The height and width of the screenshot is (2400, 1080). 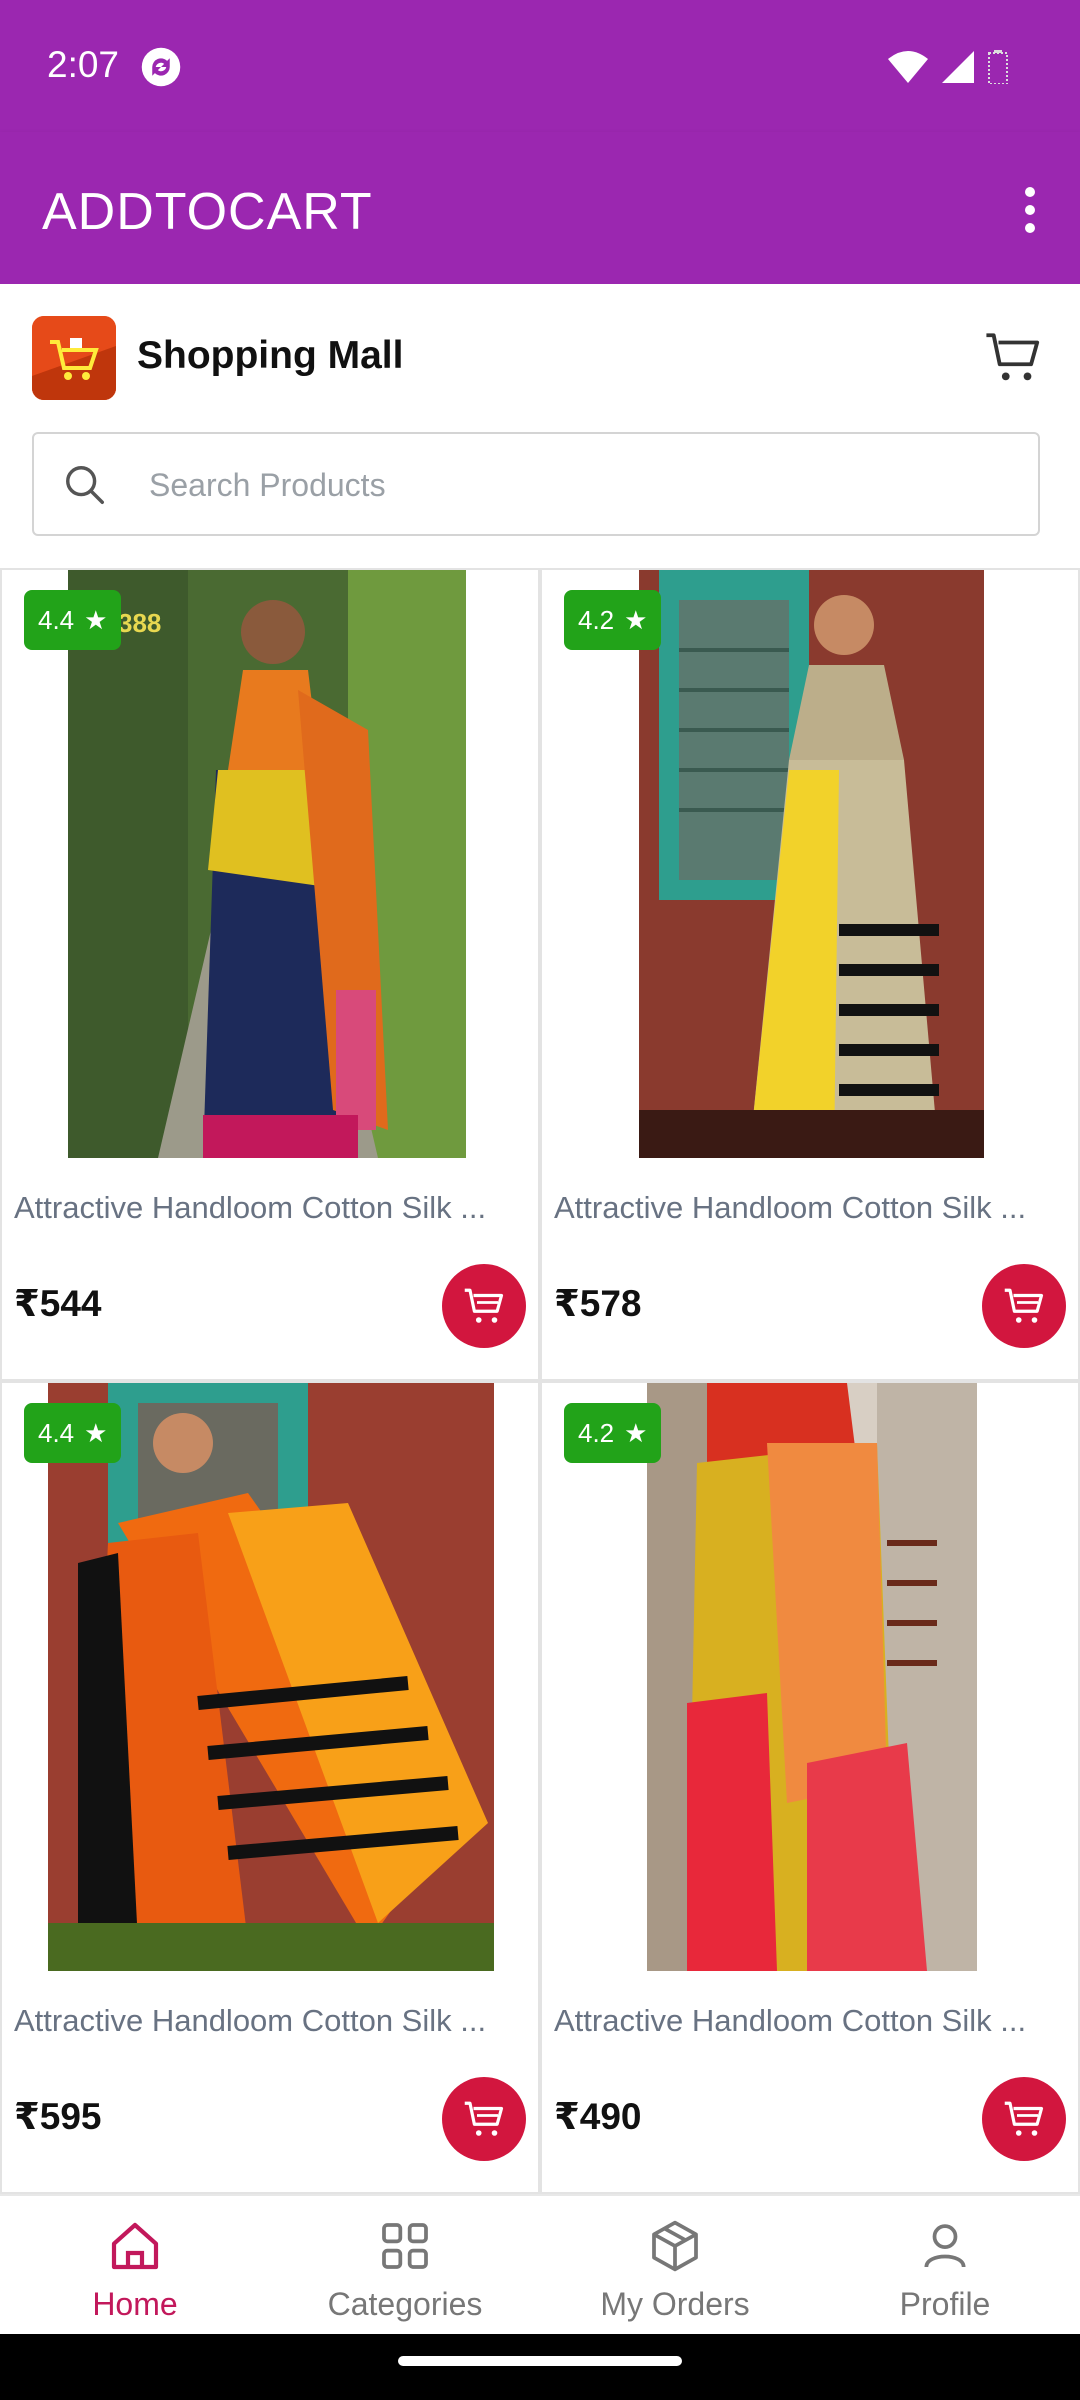 What do you see at coordinates (58, 2116) in the screenshot?
I see `product-price: ₹595` at bounding box center [58, 2116].